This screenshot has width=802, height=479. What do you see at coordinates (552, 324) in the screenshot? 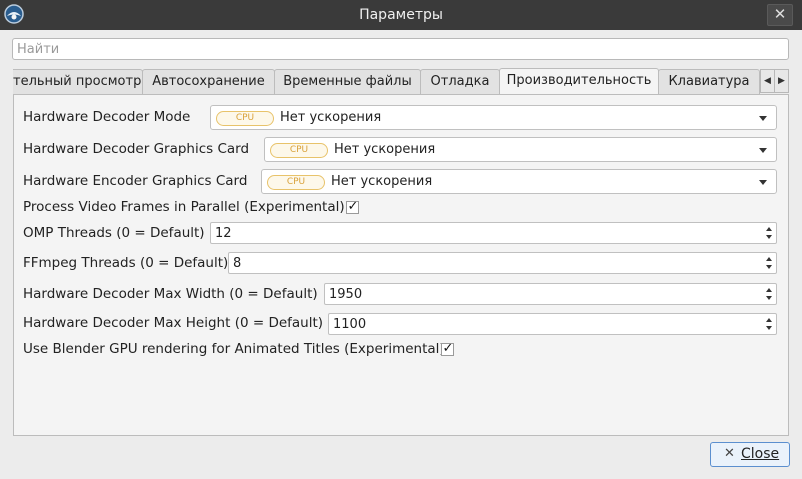
I see `max-height-spinbox: 1100` at bounding box center [552, 324].